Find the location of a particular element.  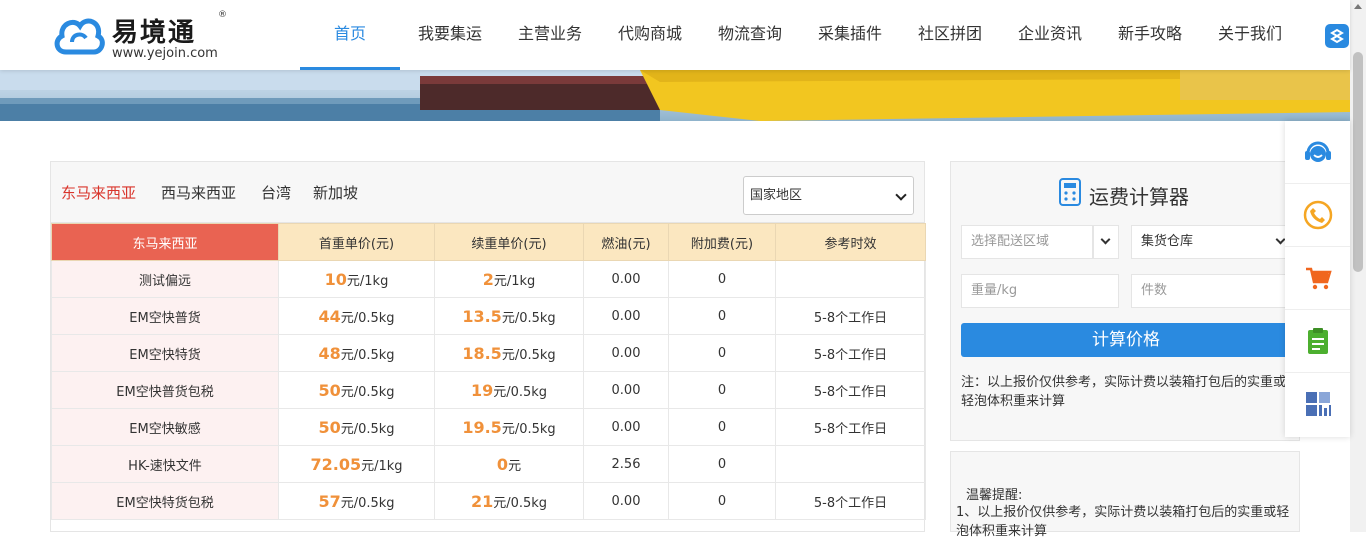

count-placeholder: 件数 is located at coordinates (1154, 290).